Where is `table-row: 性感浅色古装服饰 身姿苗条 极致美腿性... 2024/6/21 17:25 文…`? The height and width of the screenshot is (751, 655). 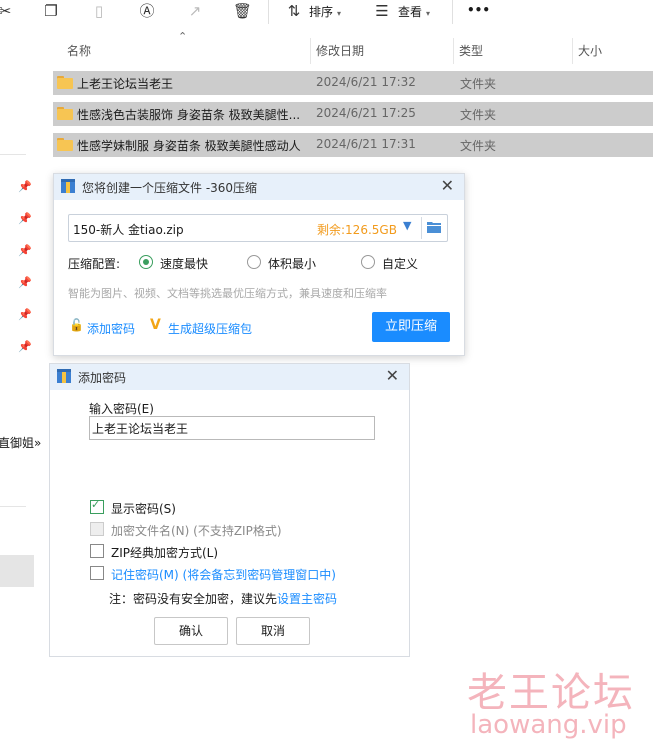 table-row: 性感浅色古装服饰 身姿苗条 极致美腿性... 2024/6/21 17:25 文… is located at coordinates (353, 114).